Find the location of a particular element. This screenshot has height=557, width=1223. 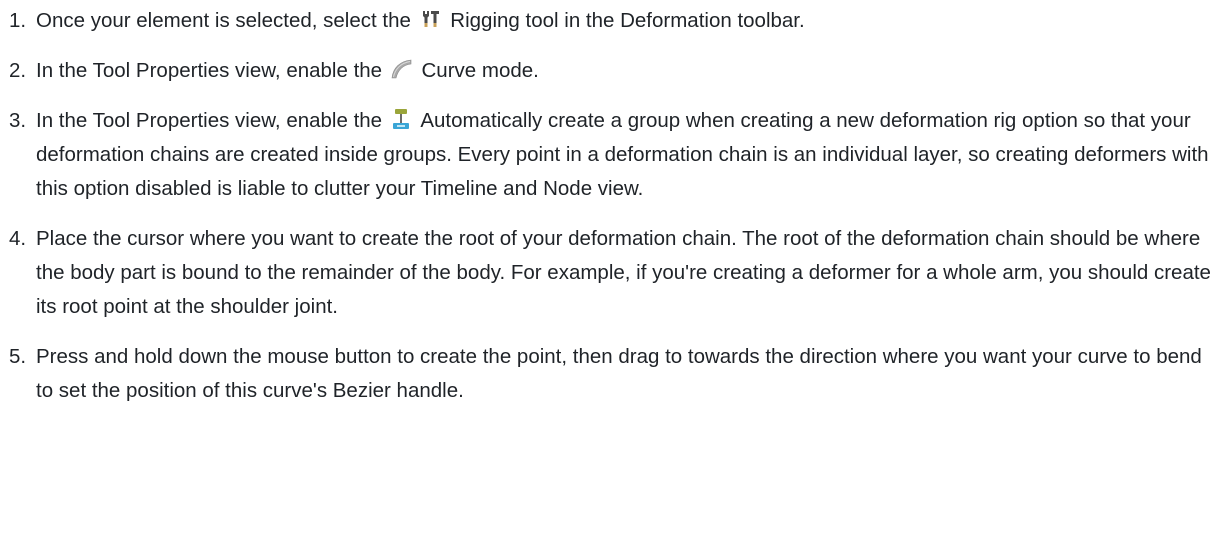

step-text: Curve mode. is located at coordinates (480, 70).